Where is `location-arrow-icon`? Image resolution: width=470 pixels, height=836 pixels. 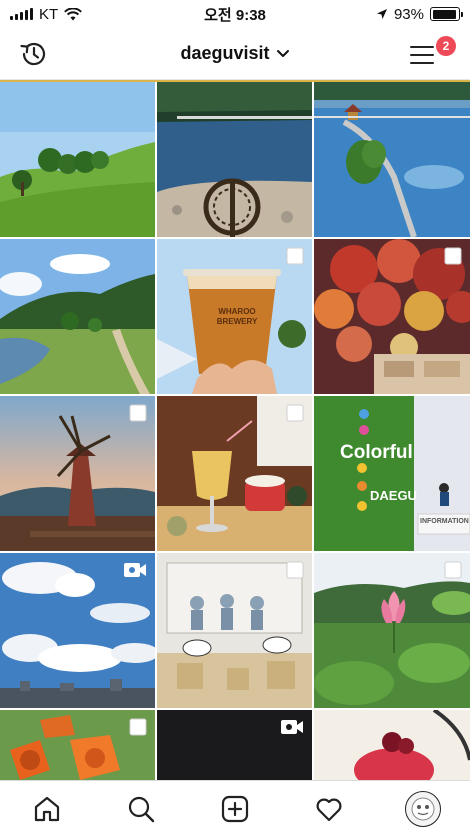
location-arrow-icon is located at coordinates (381, 14).